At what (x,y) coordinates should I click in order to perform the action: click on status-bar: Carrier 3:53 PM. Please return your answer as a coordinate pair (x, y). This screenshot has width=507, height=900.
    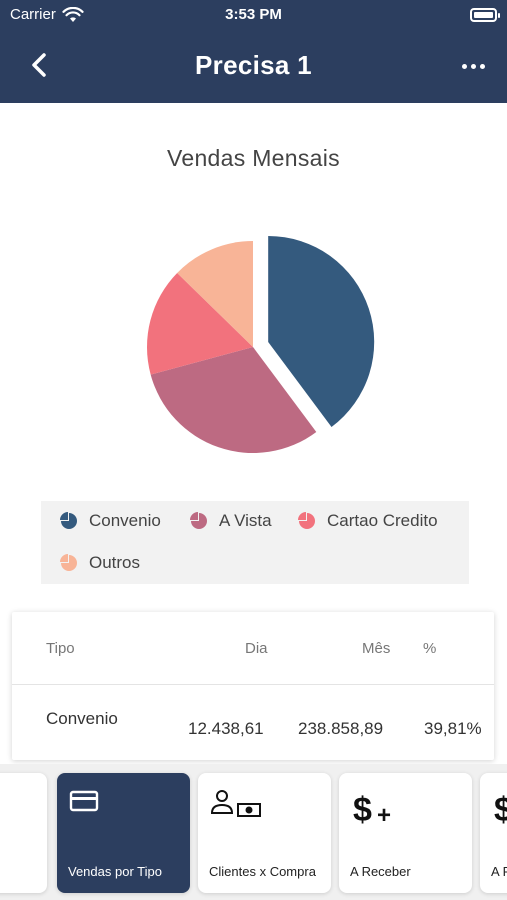
    Looking at the image, I should click on (253, 17).